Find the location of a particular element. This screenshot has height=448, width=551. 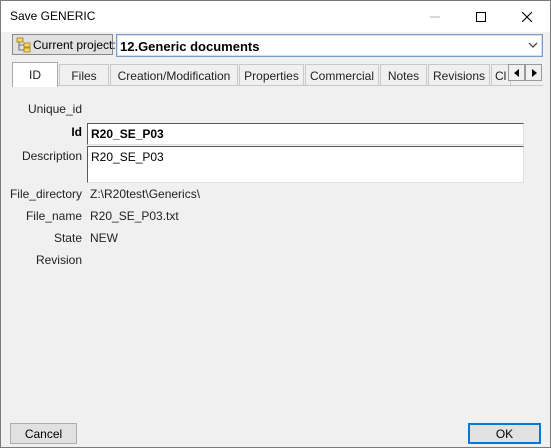

tab-properties: Properties is located at coordinates (271, 75).